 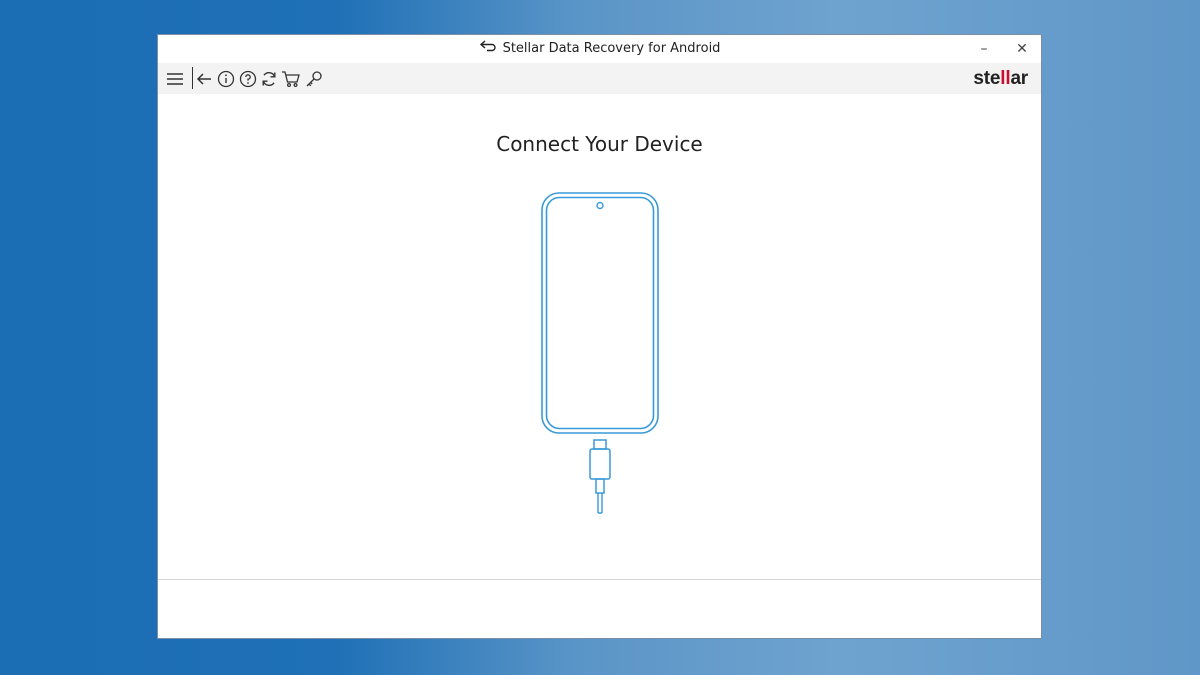 I want to click on menu-icon, so click(x=175, y=79).